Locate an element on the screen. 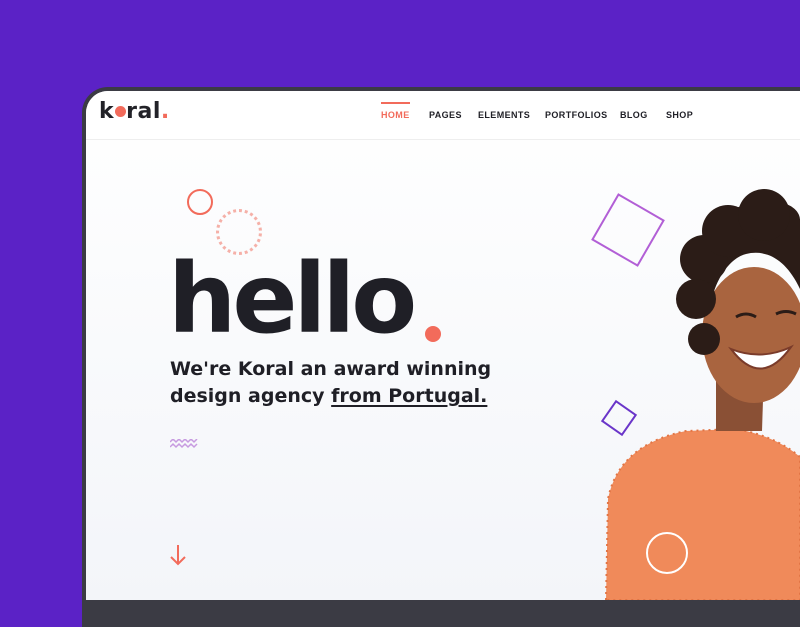 Image resolution: width=800 pixels, height=627 pixels. nav-item-pages: PAGES is located at coordinates (445, 115).